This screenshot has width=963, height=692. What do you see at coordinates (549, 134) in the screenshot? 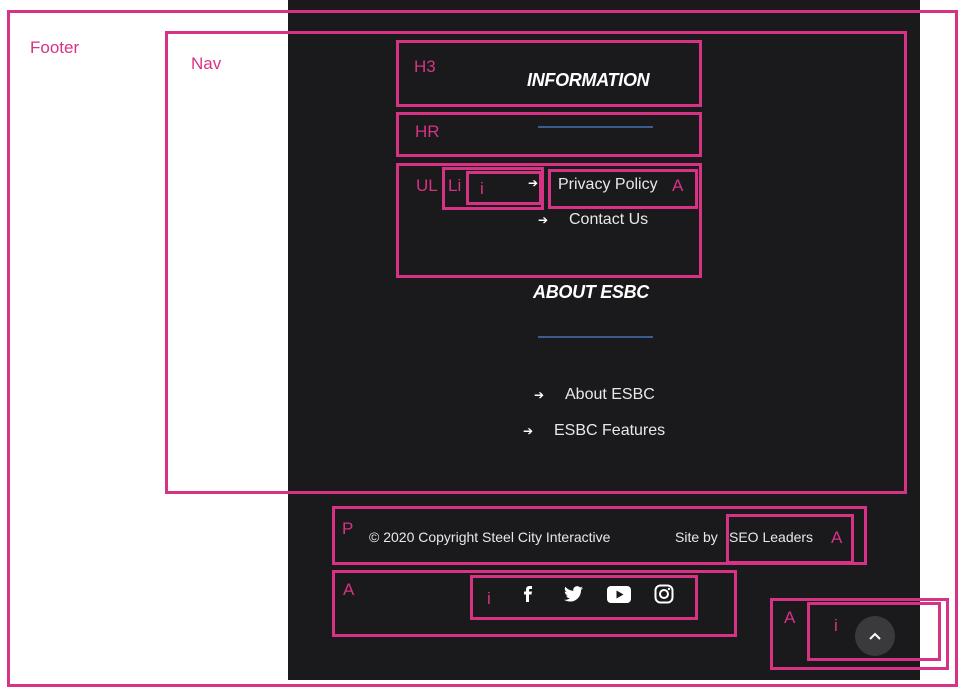
I see `hr-box` at bounding box center [549, 134].